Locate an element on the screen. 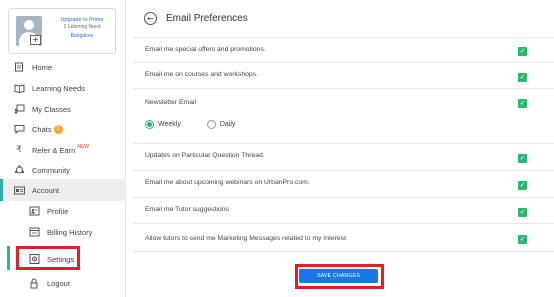 This screenshot has height=297, width=554. preference-label: Email me on courses and workshops. is located at coordinates (201, 74).